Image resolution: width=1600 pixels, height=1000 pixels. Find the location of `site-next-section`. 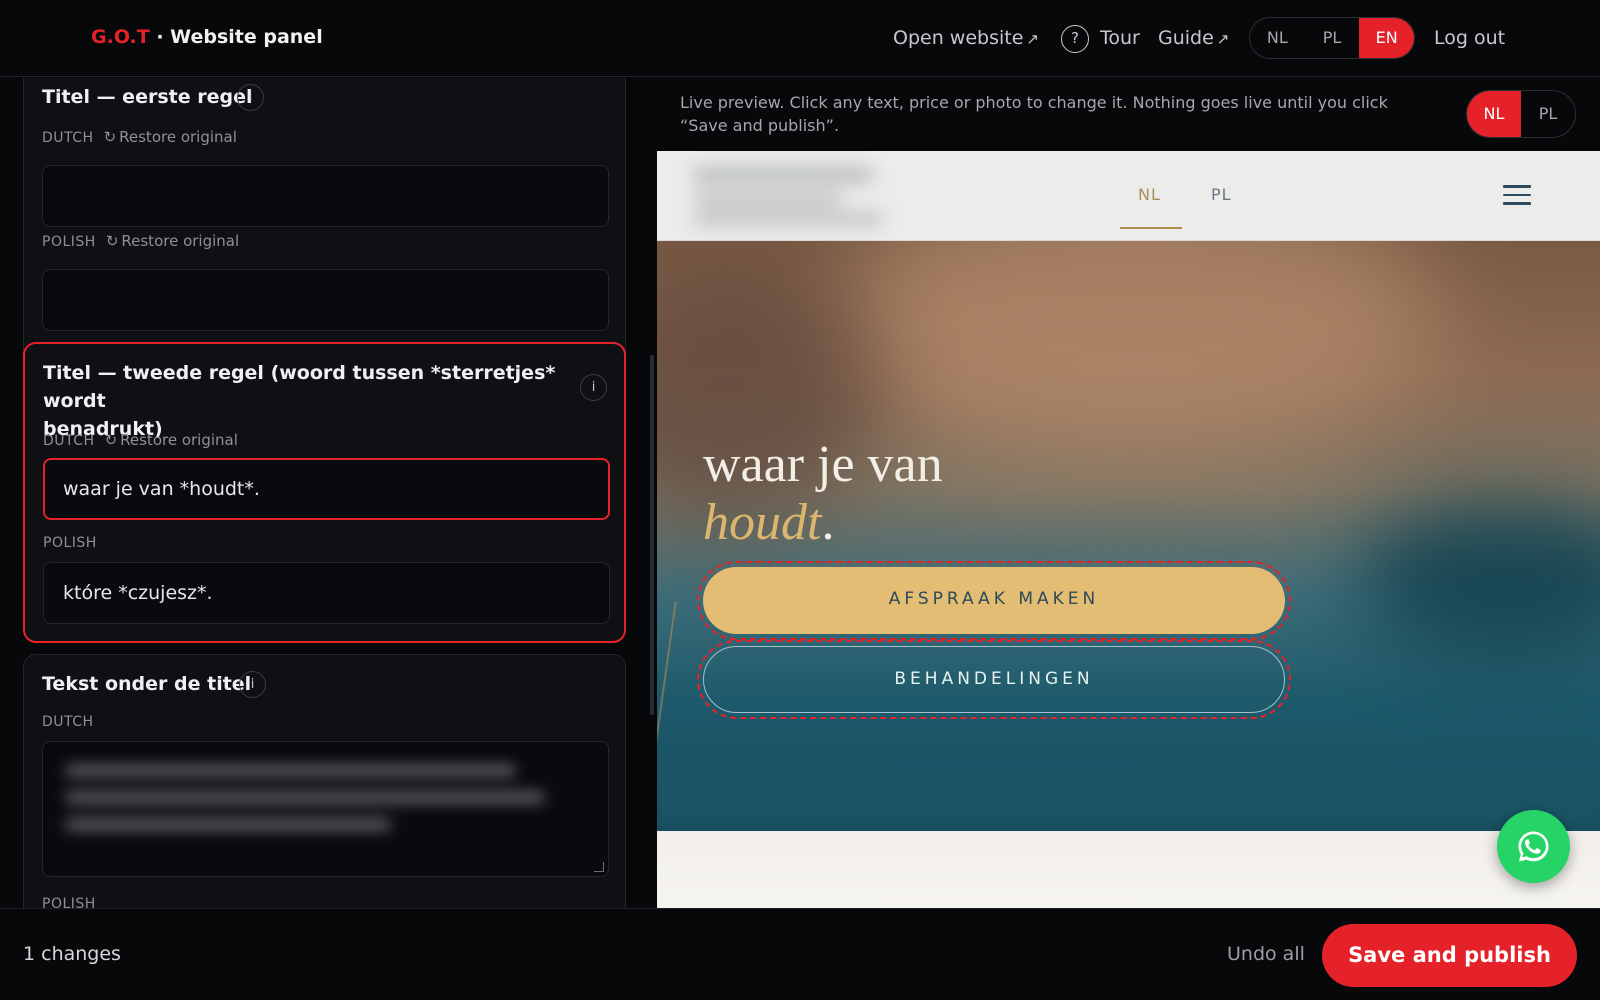

site-next-section is located at coordinates (1128, 869).